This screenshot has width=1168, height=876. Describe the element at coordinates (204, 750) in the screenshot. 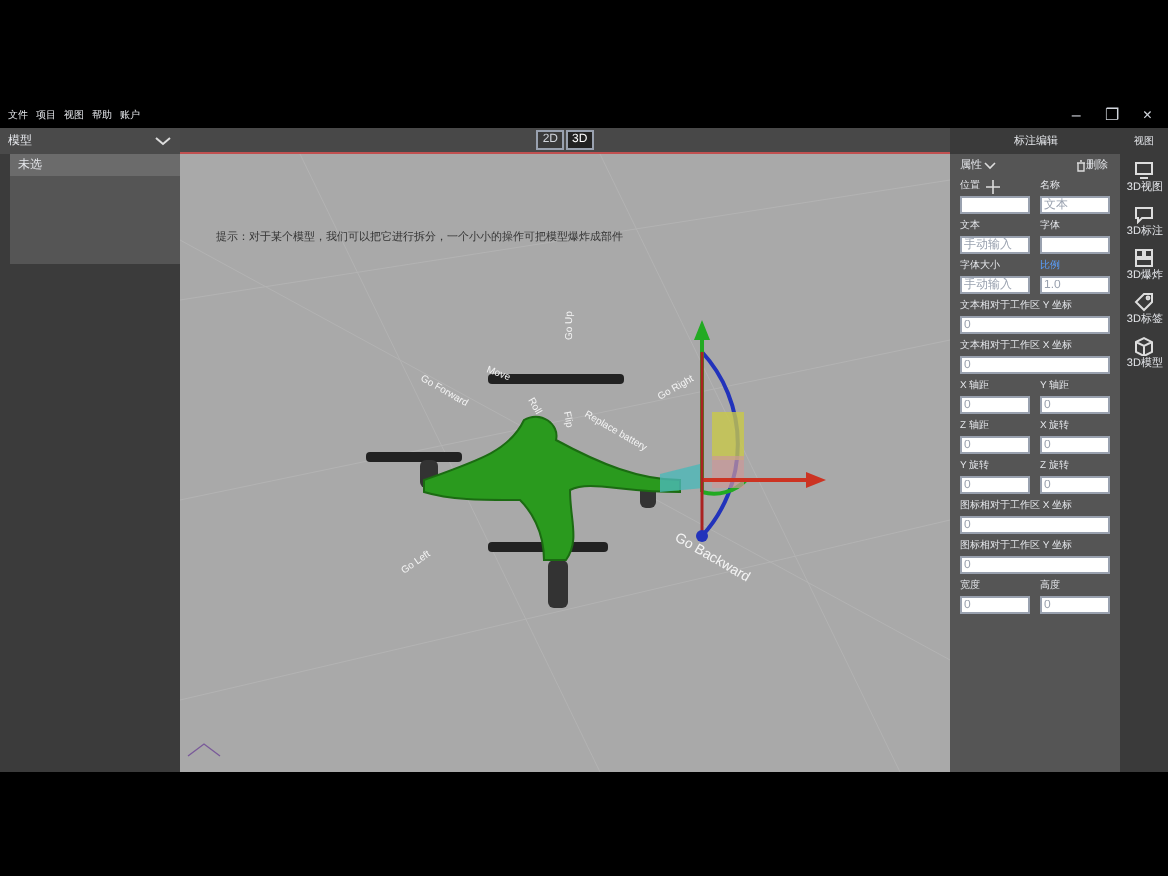

I see `axis-indicator-drawing` at that location.